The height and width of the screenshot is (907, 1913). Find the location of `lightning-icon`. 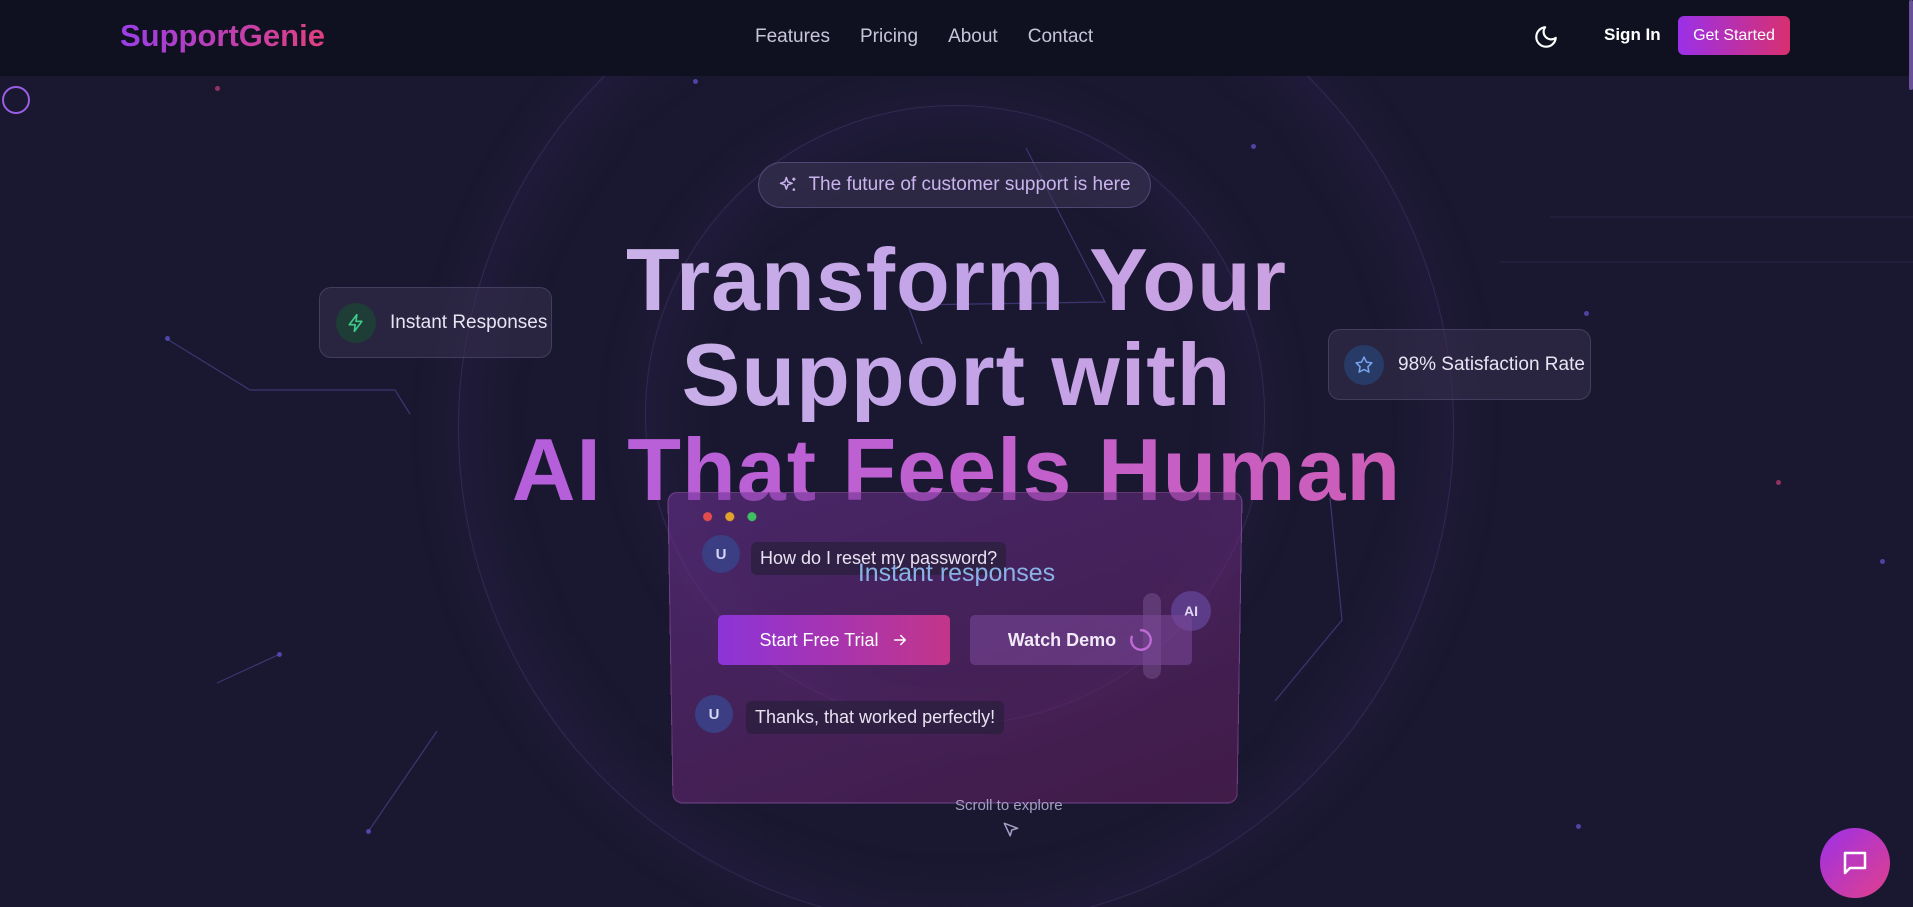

lightning-icon is located at coordinates (355, 322).